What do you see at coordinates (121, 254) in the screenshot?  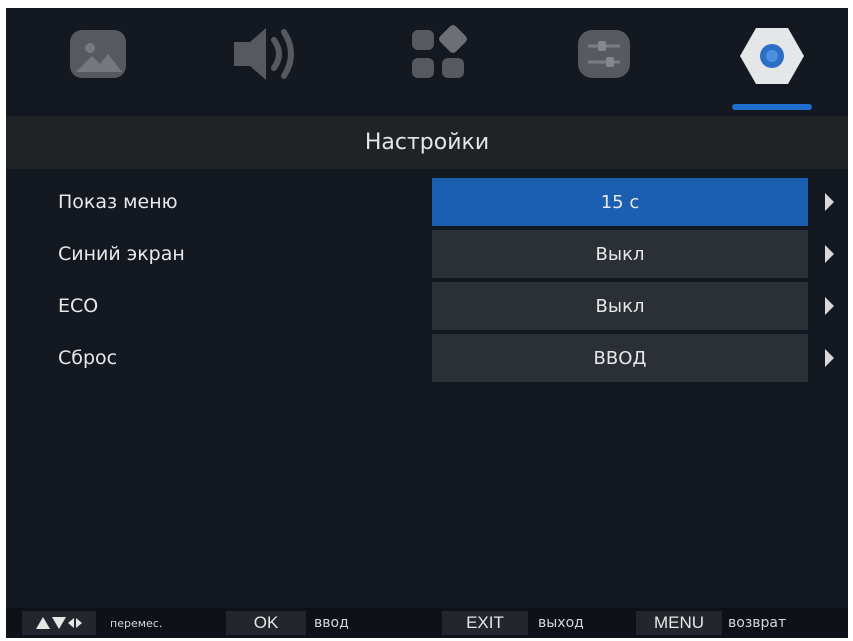 I see `setting-label: Синий экран` at bounding box center [121, 254].